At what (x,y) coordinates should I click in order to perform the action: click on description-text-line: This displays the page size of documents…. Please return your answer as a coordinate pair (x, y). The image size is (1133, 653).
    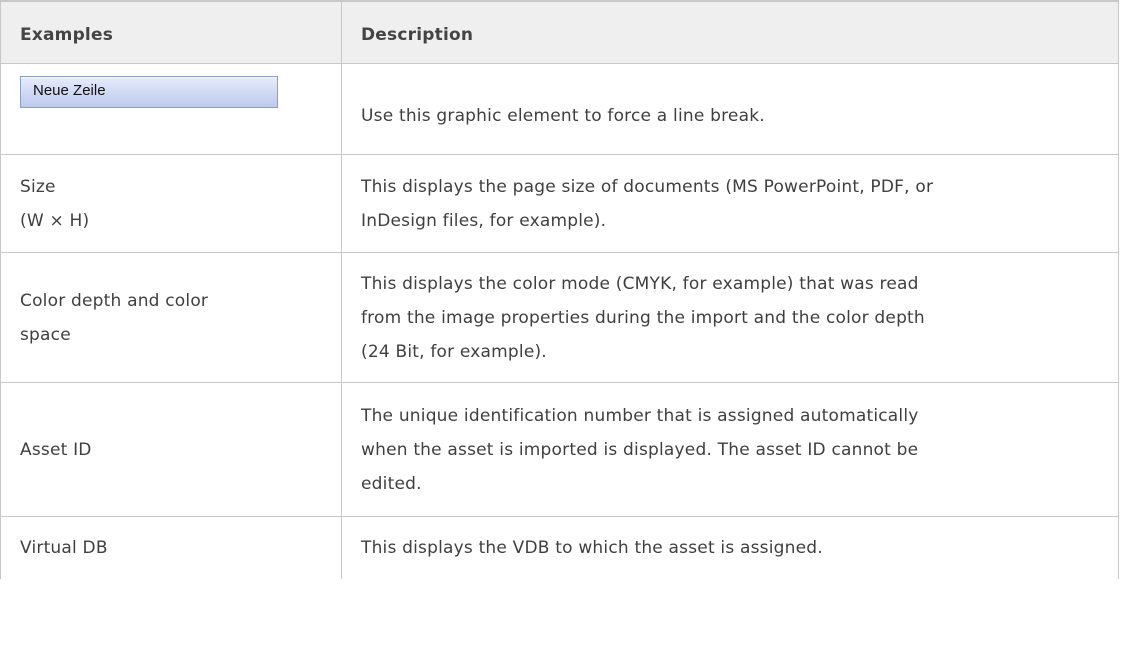
    Looking at the image, I should click on (647, 186).